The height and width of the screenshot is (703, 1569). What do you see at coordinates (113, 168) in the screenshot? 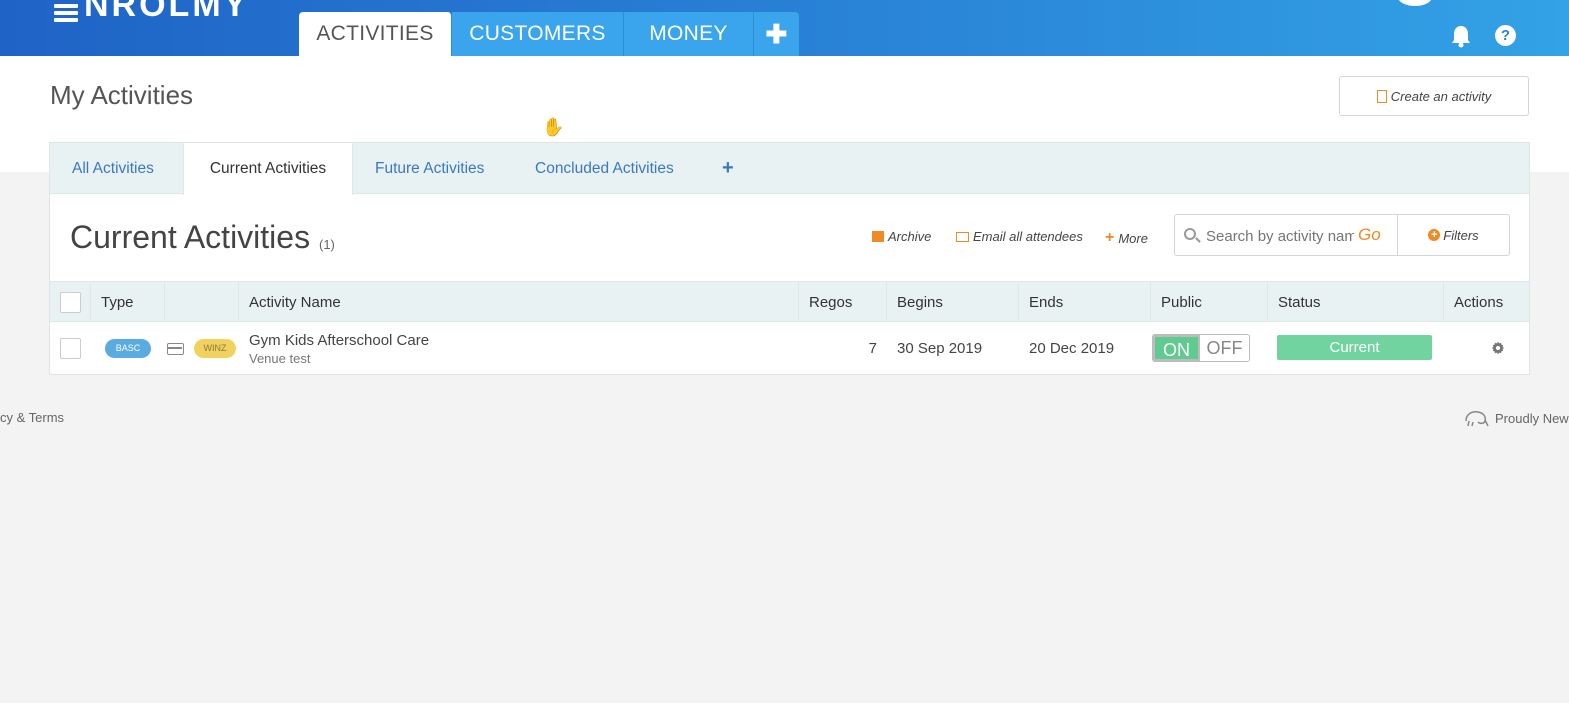
I see `tab-all-activities: All Activities` at bounding box center [113, 168].